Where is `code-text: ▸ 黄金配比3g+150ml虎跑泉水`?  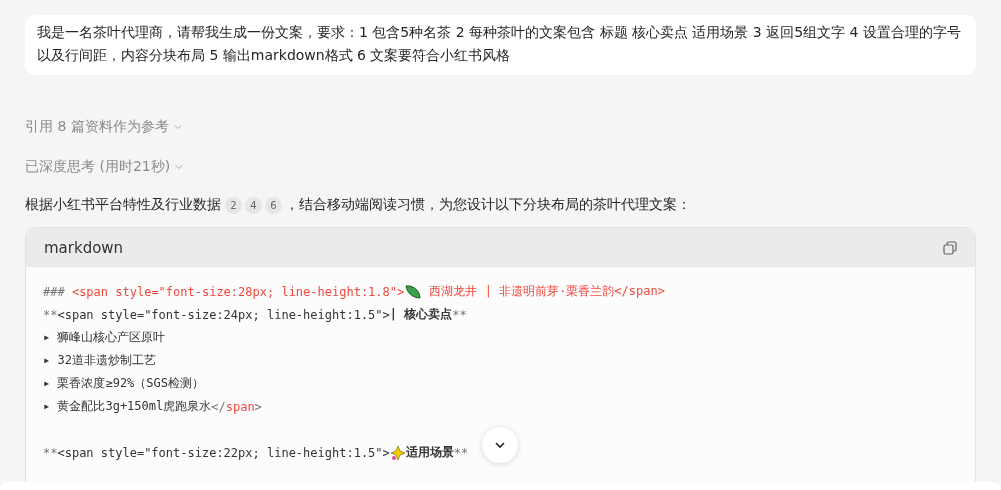 code-text: ▸ 黄金配比3g+150ml虎跑泉水 is located at coordinates (127, 406).